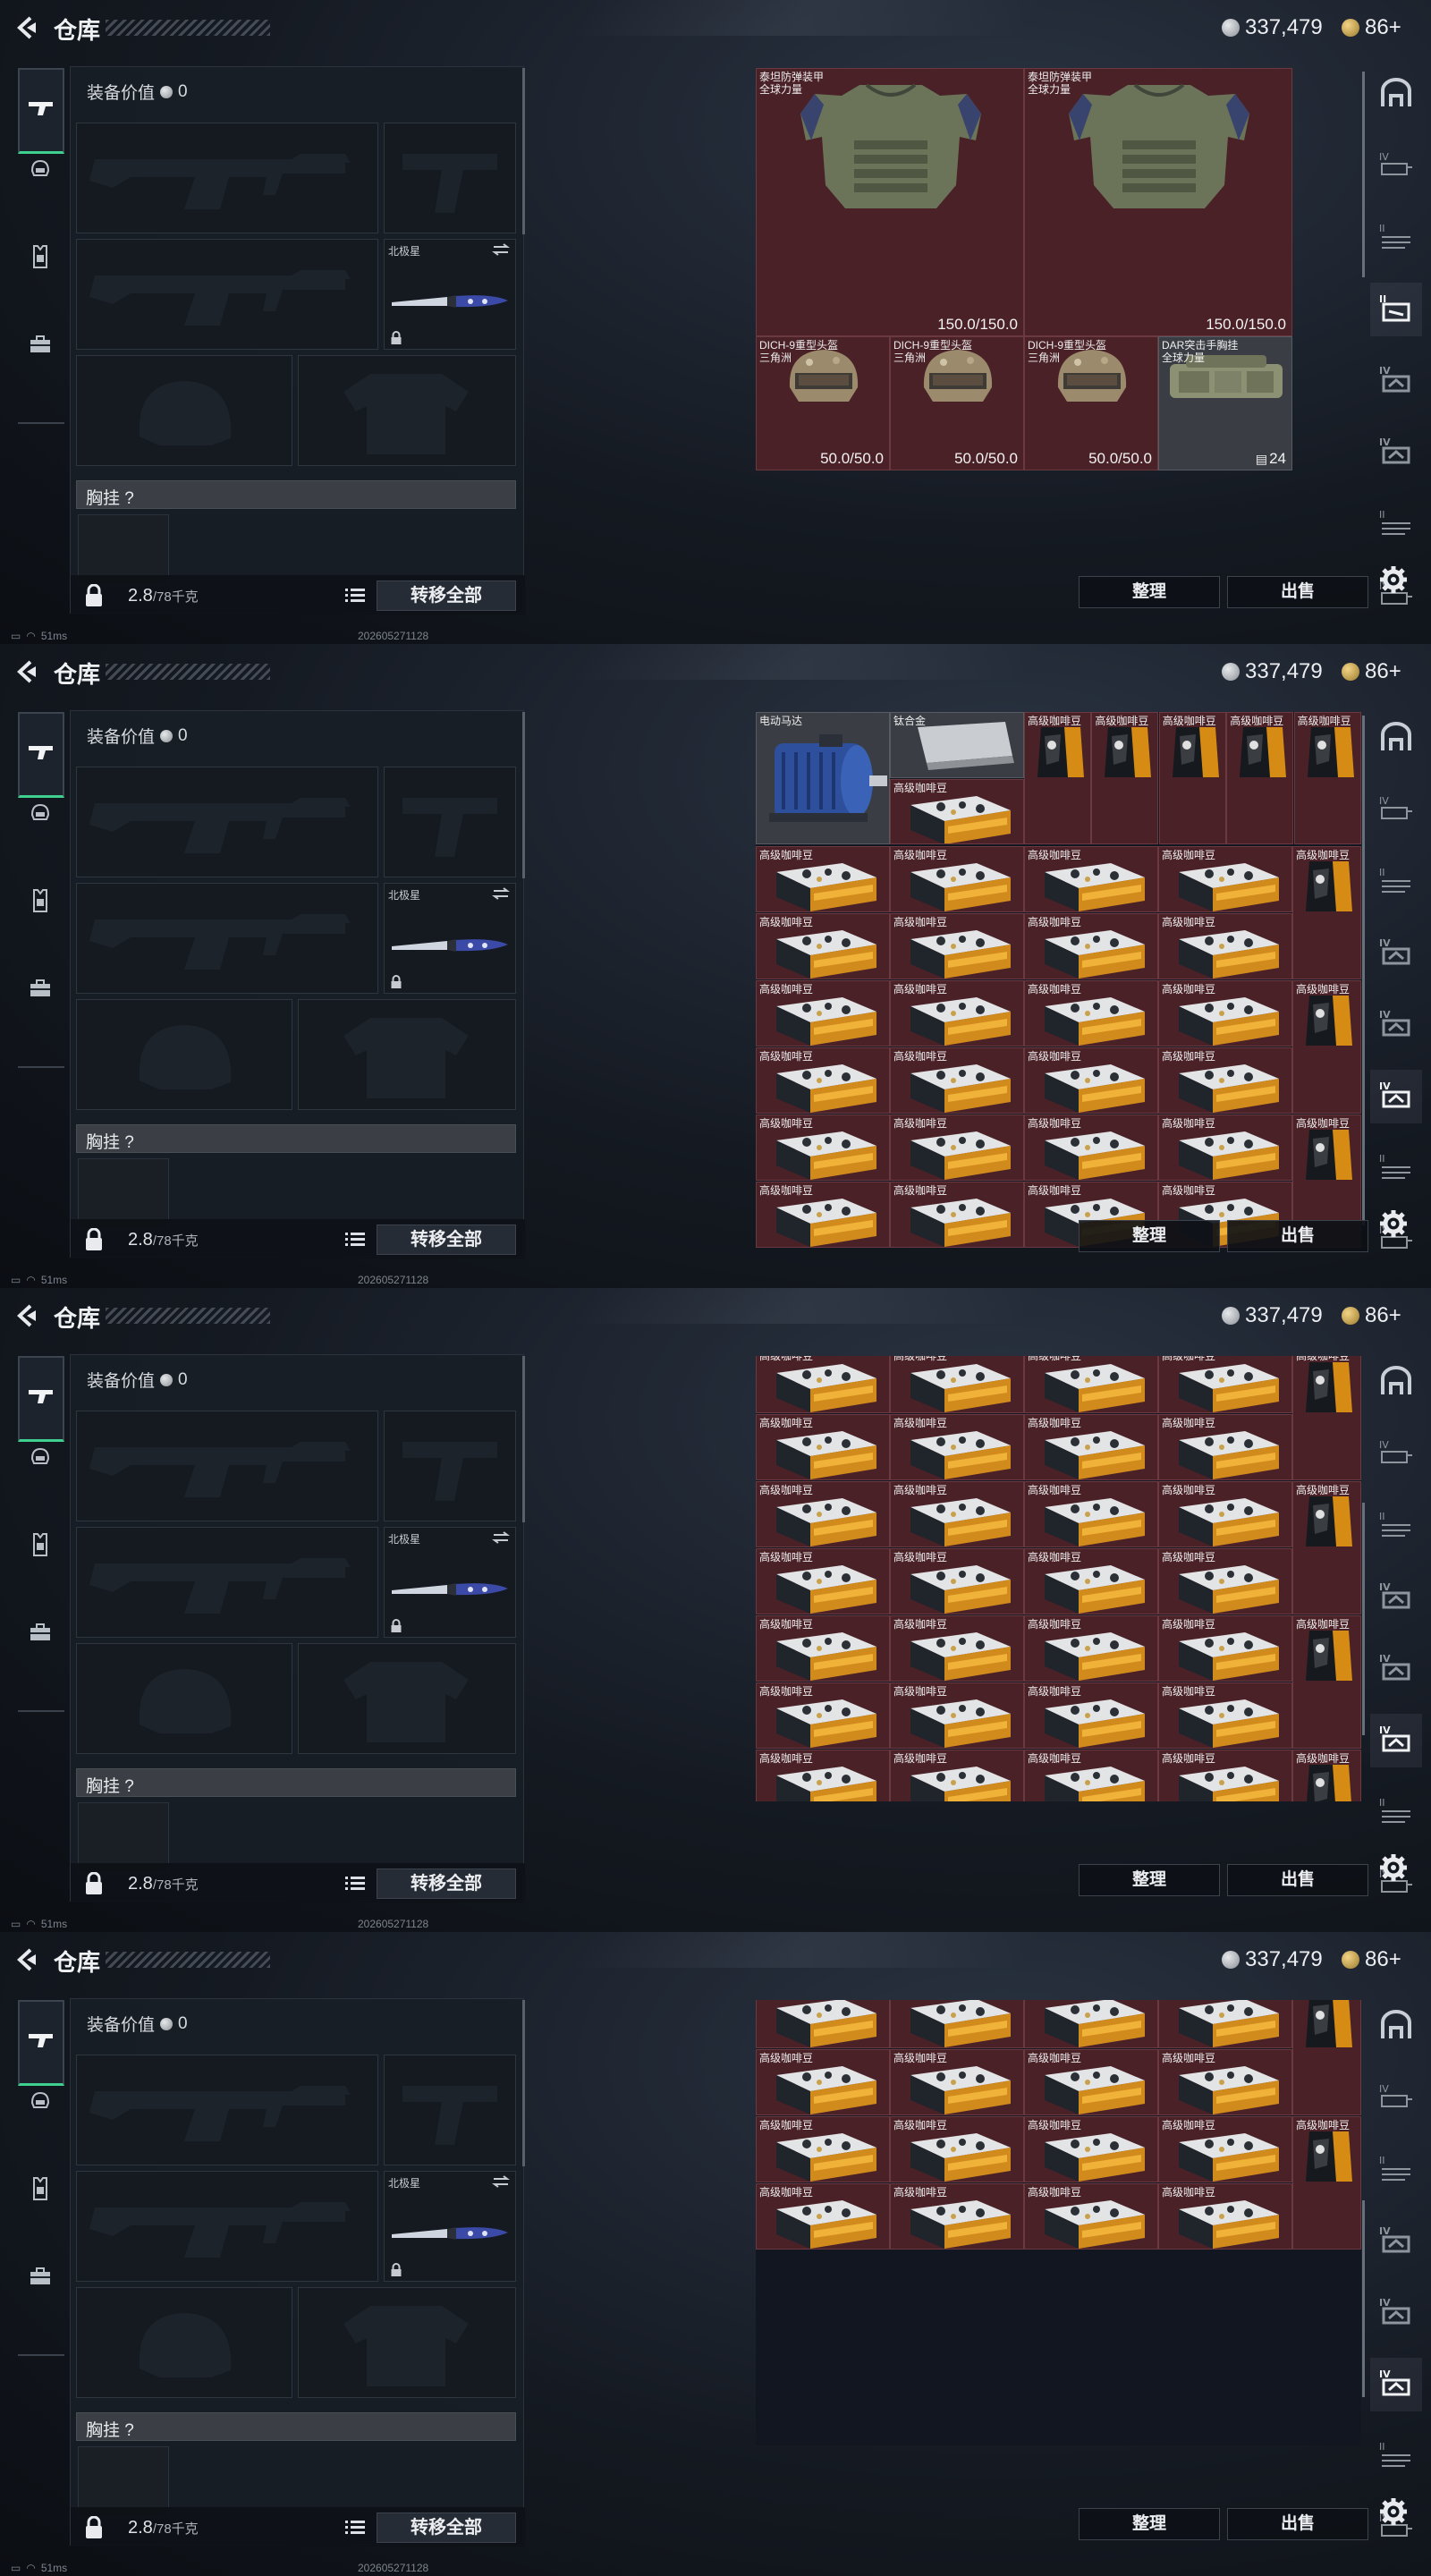 This screenshot has width=1431, height=2576. What do you see at coordinates (1396, 1526) in the screenshot?
I see `storage-tab-ii-1: II` at bounding box center [1396, 1526].